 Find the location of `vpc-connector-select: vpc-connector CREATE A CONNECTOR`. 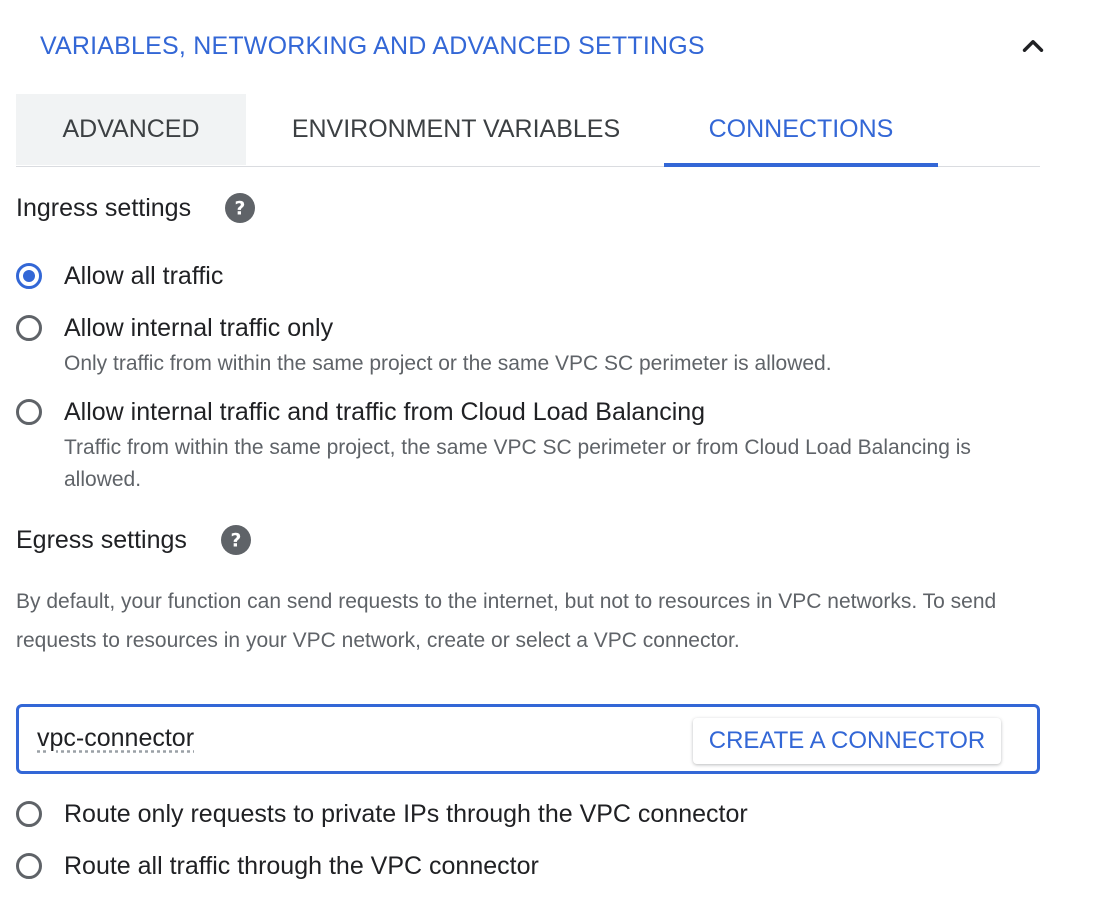

vpc-connector-select: vpc-connector CREATE A CONNECTOR is located at coordinates (528, 739).